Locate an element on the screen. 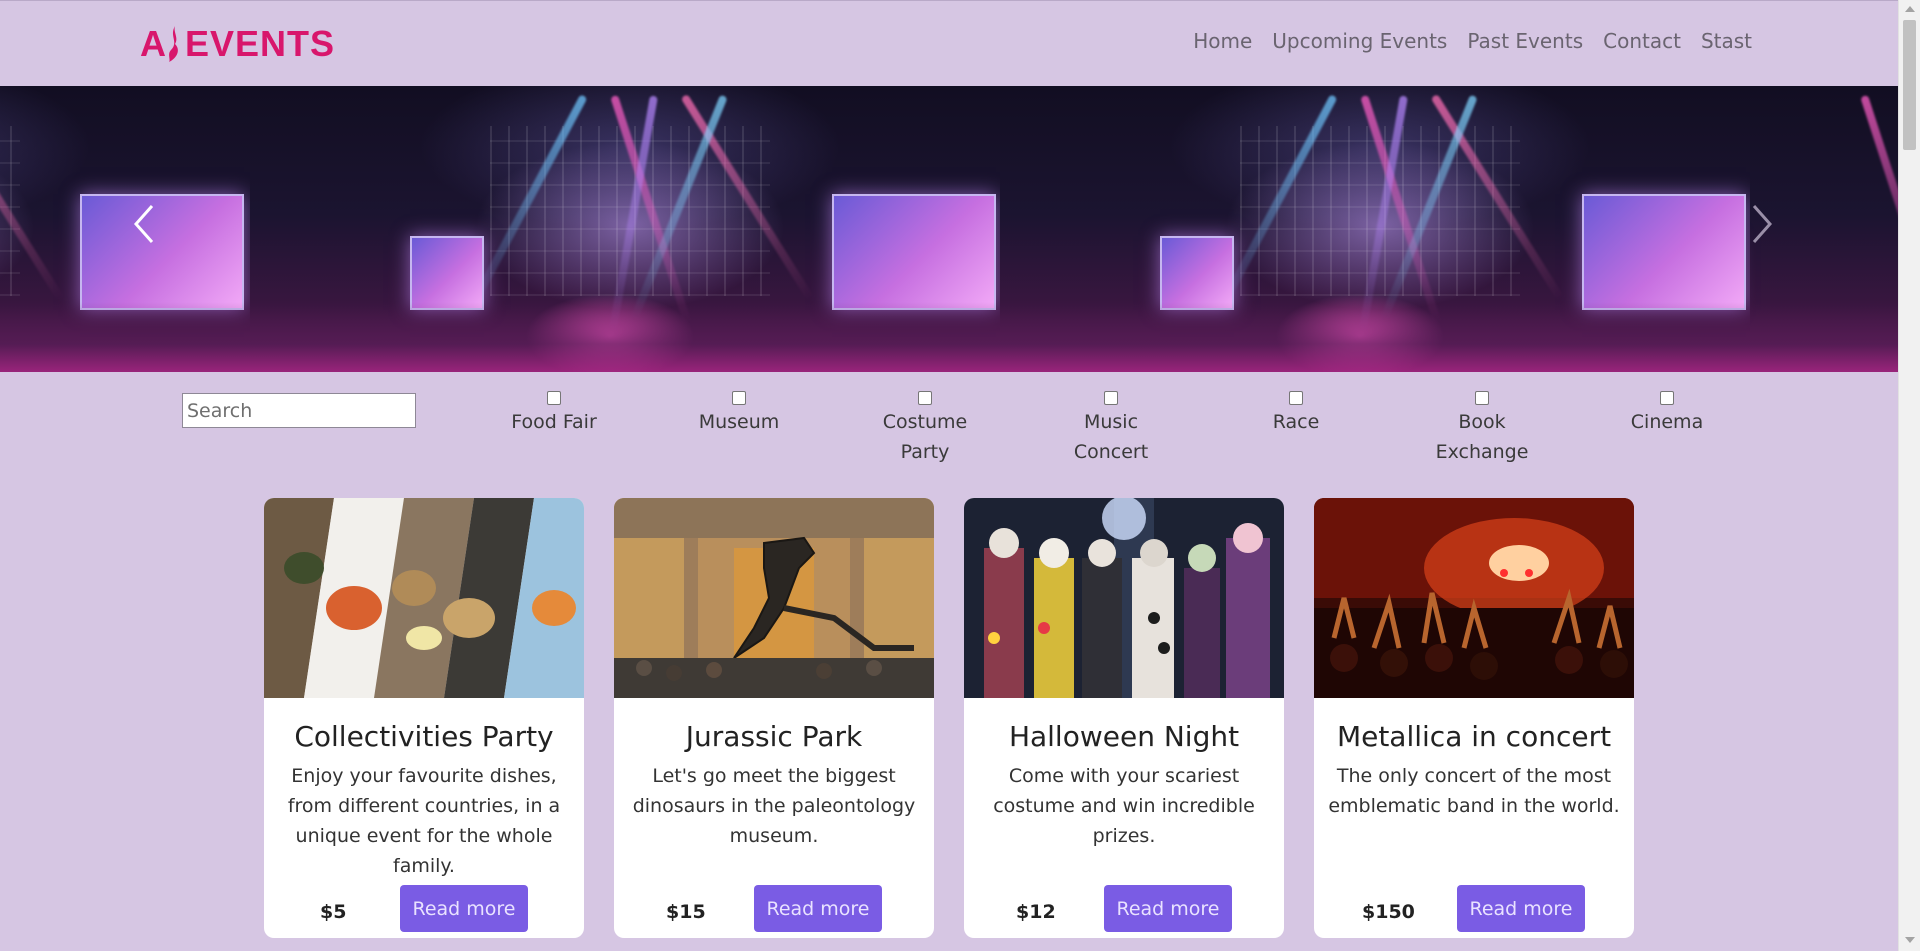  nav-stast: Stast is located at coordinates (1726, 41).